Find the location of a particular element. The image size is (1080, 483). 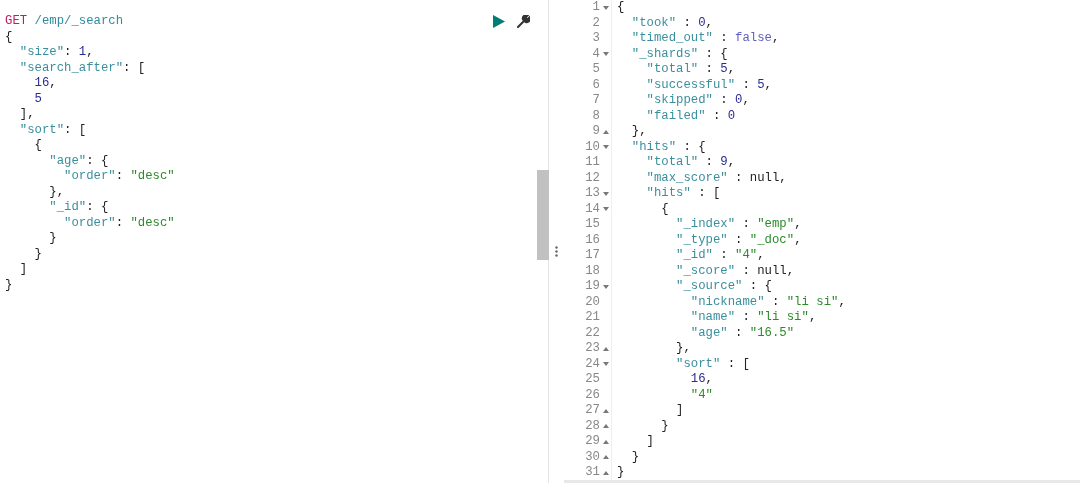

line-number: 3 is located at coordinates (596, 39).